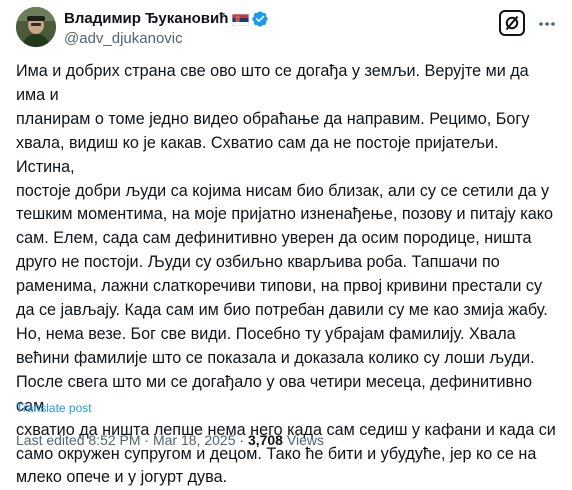 The image size is (572, 490). What do you see at coordinates (54, 408) in the screenshot?
I see `translate-post-link: Translate post` at bounding box center [54, 408].